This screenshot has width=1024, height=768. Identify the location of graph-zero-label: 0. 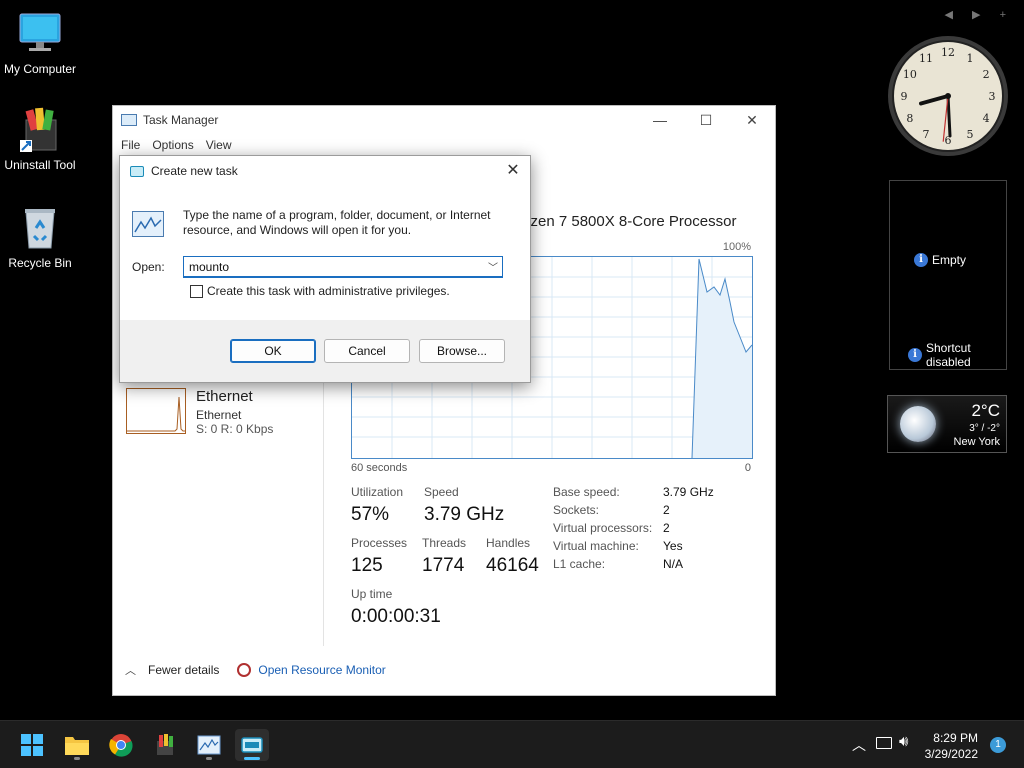
(747, 468).